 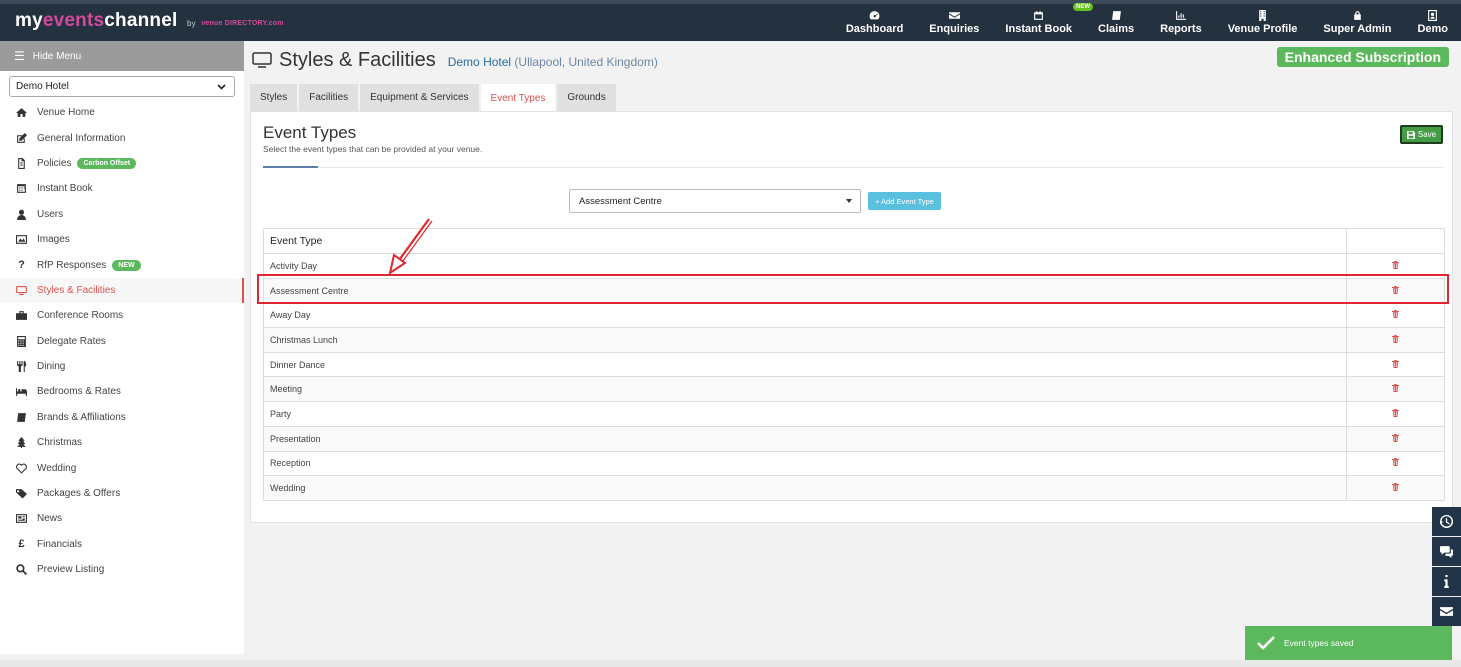 I want to click on table-row: Presentation, so click(x=854, y=438).